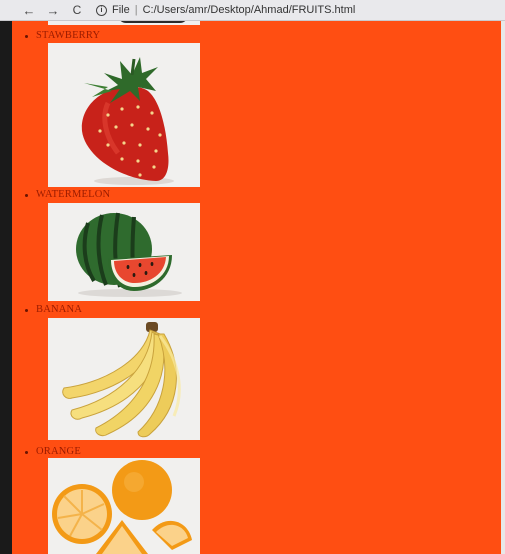 This screenshot has width=505, height=554. I want to click on window-edge, so click(503, 287).